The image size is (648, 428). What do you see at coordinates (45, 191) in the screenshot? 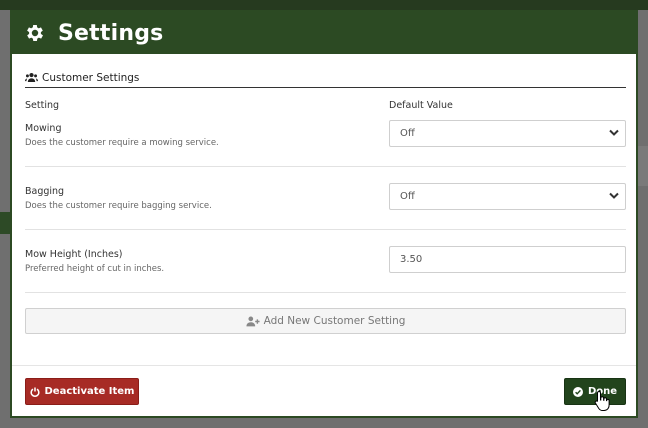
I see `setting-label: Bagging` at bounding box center [45, 191].